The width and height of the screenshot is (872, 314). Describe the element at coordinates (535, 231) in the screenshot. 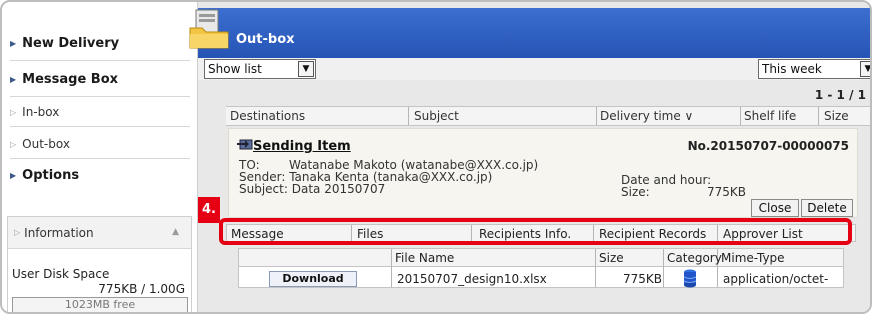

I see `callout-highlight-box` at that location.